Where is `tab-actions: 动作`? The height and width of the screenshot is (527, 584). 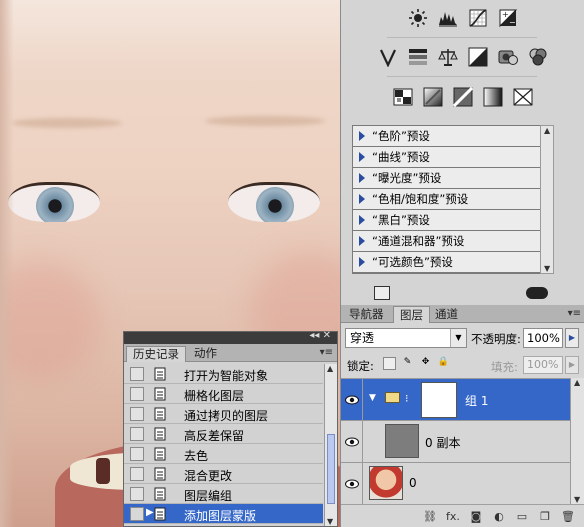 tab-actions: 动作 is located at coordinates (205, 354).